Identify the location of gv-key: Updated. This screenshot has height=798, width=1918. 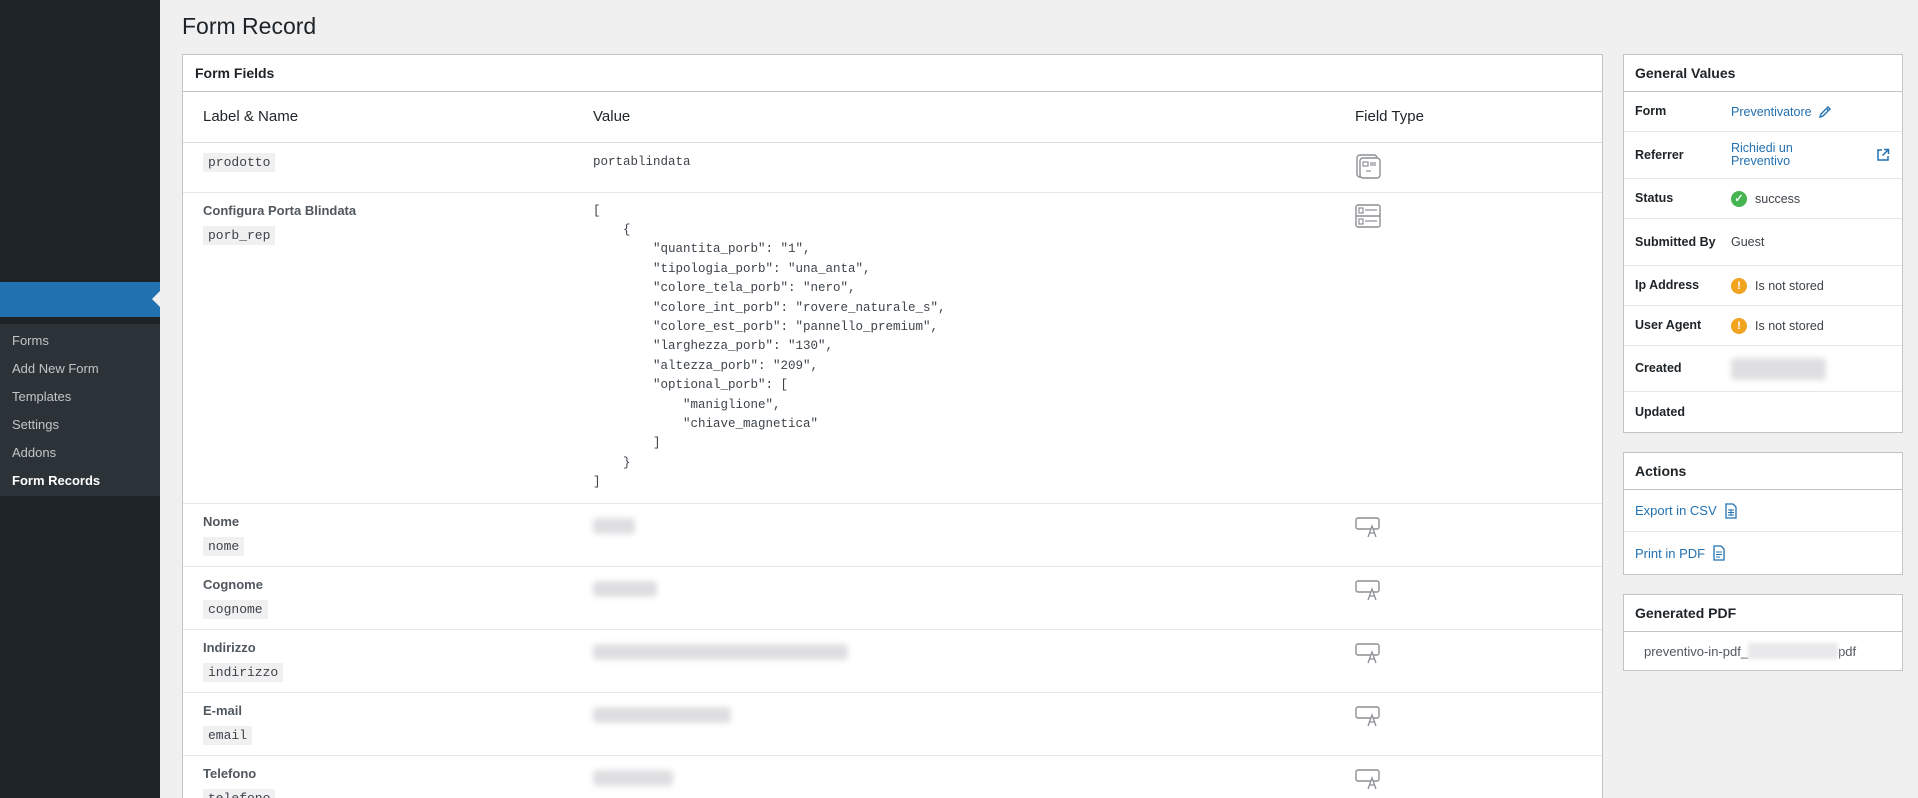
(1660, 411).